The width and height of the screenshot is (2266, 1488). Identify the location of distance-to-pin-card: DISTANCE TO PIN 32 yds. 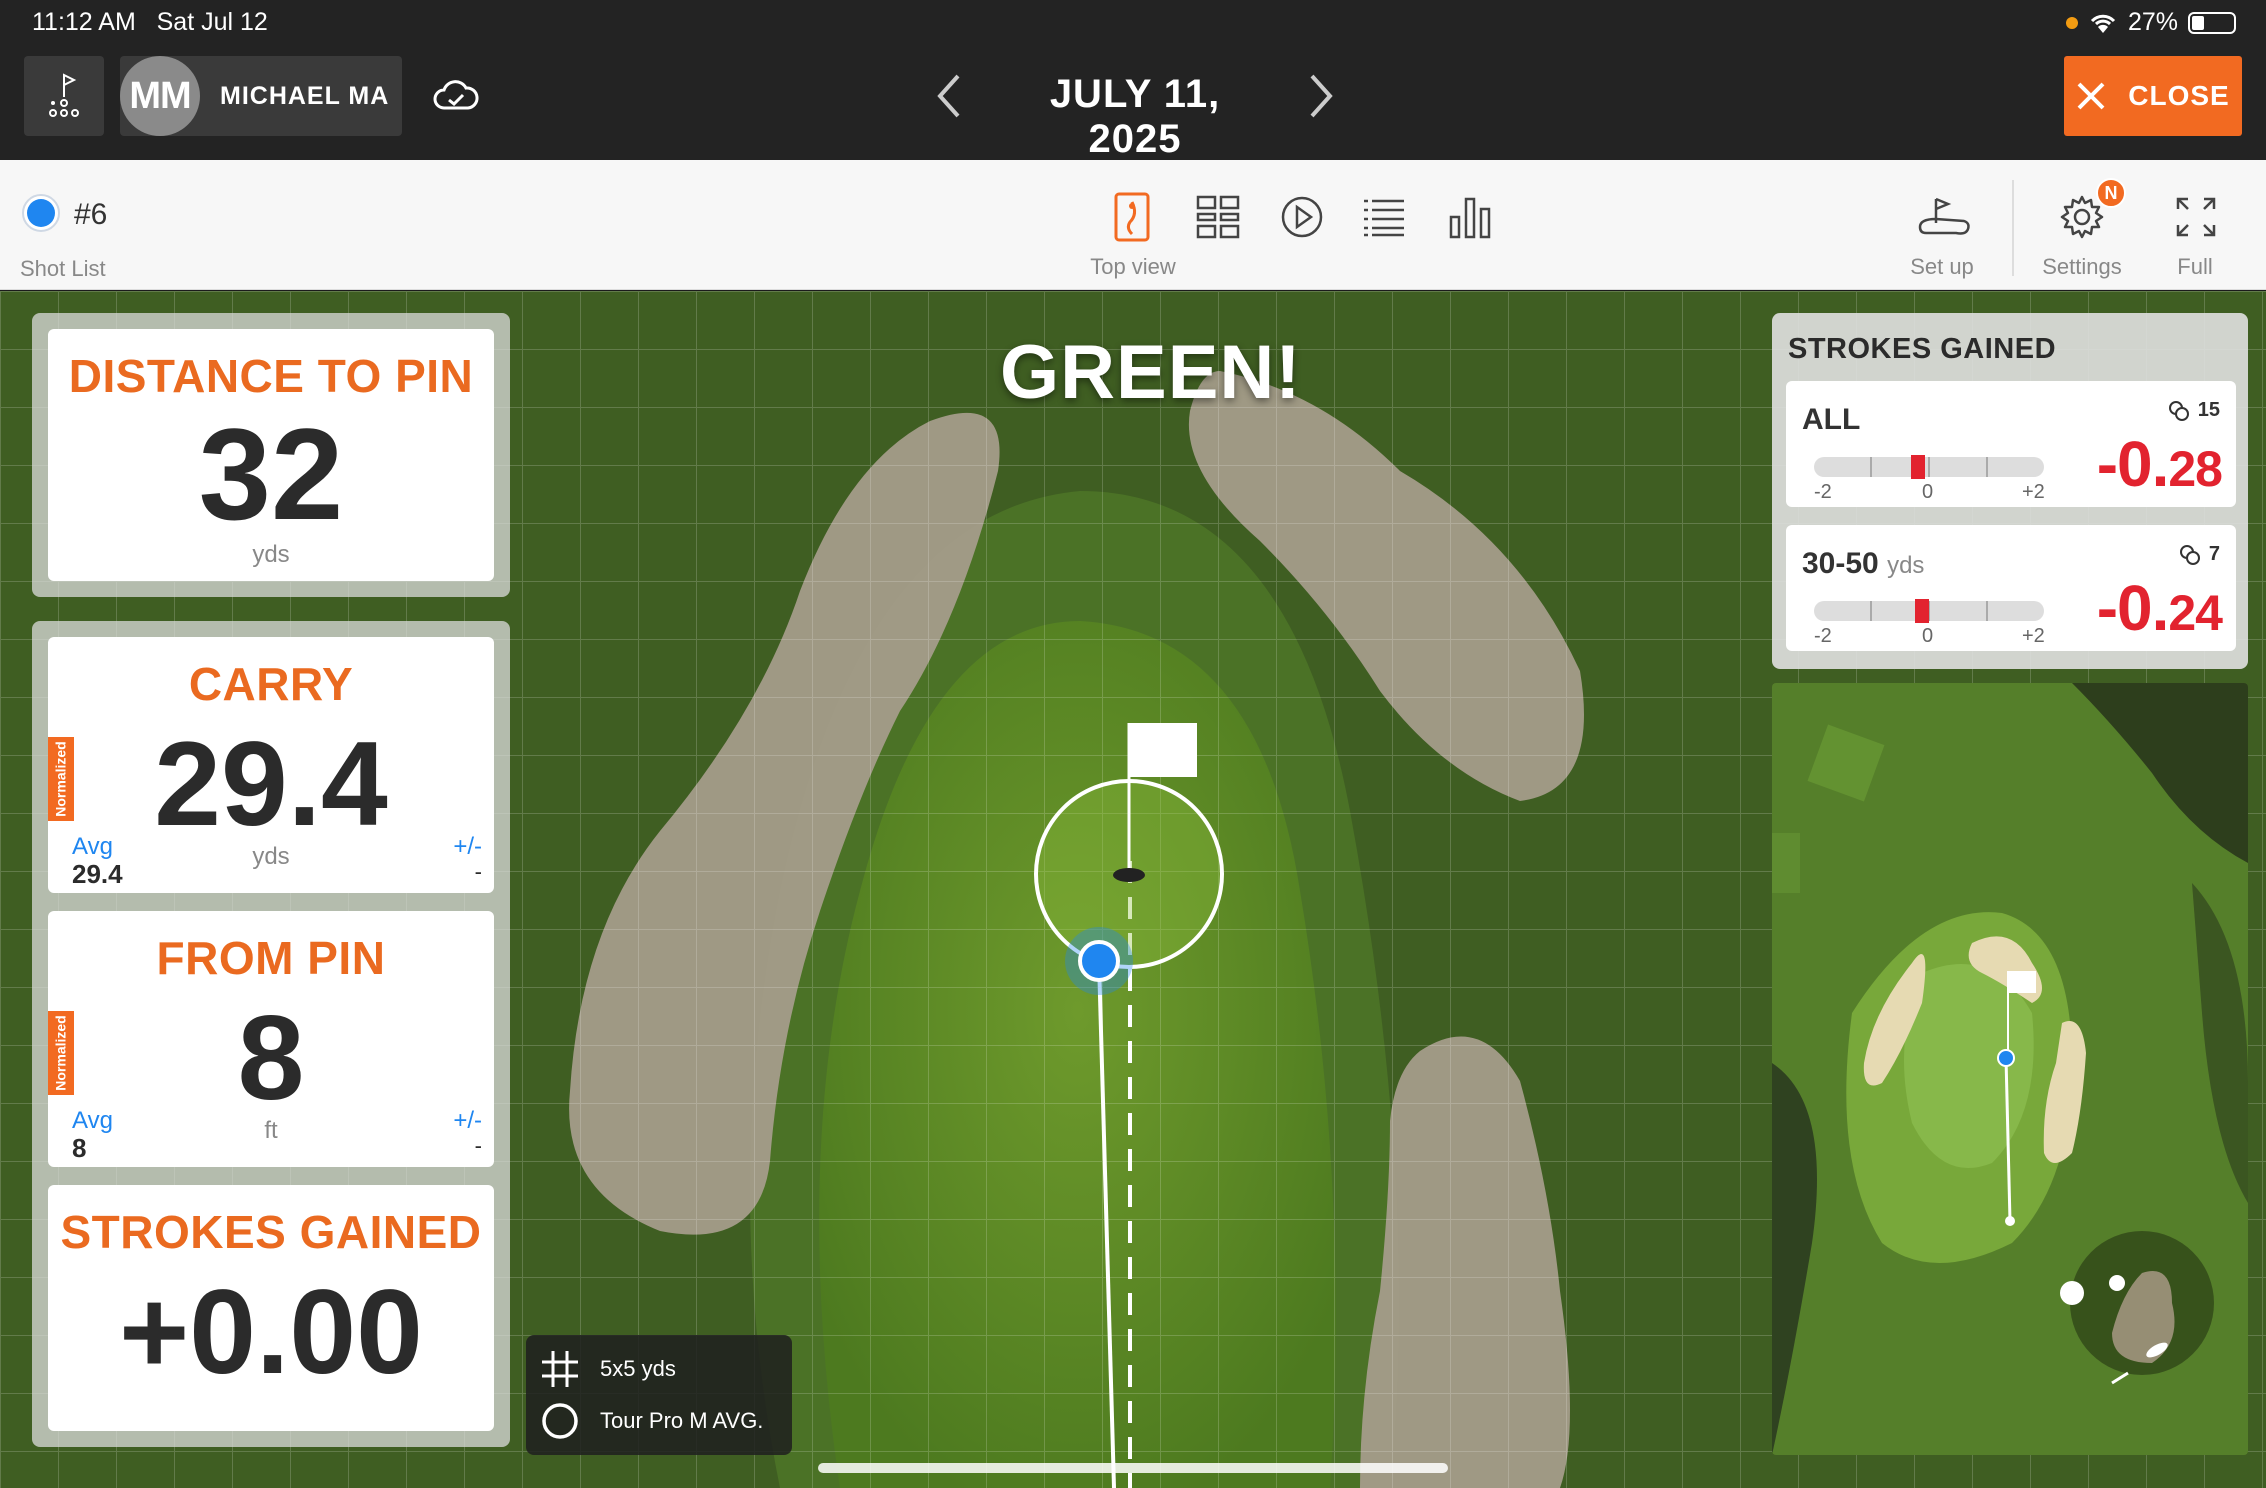
(271, 455).